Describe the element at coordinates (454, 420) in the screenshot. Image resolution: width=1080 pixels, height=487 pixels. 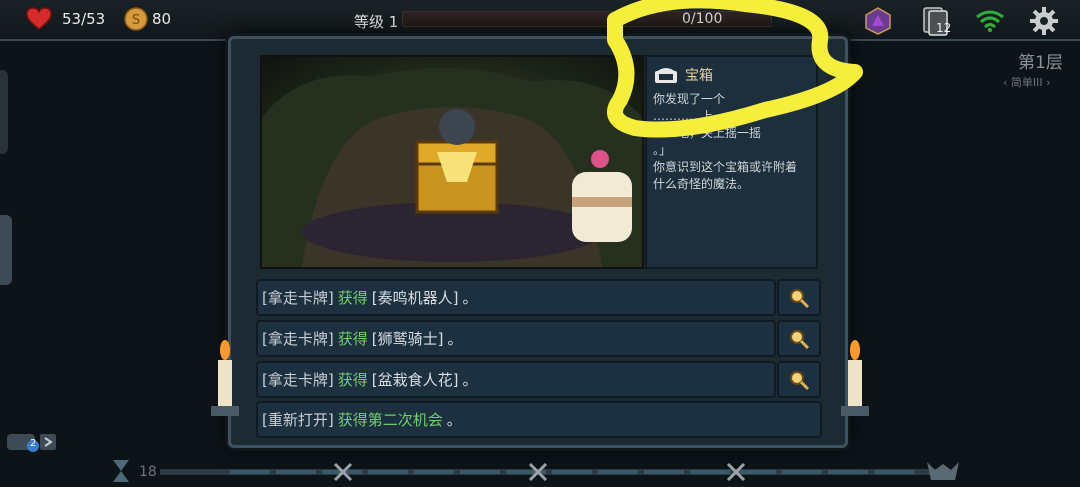
I see `reopen-end: 。` at that location.